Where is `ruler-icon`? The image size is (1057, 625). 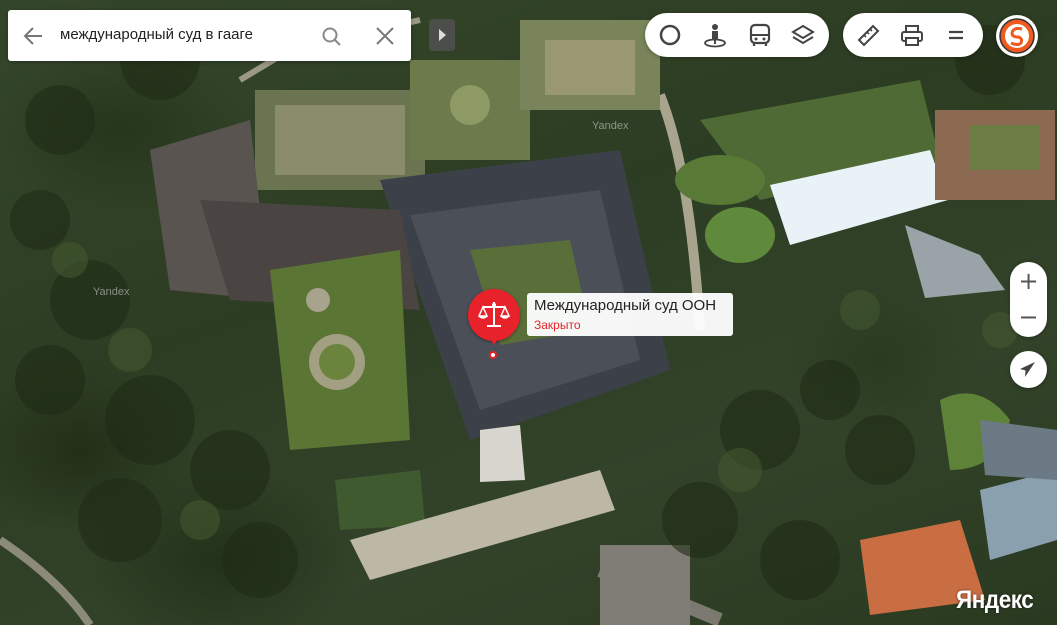
ruler-icon is located at coordinates (868, 35).